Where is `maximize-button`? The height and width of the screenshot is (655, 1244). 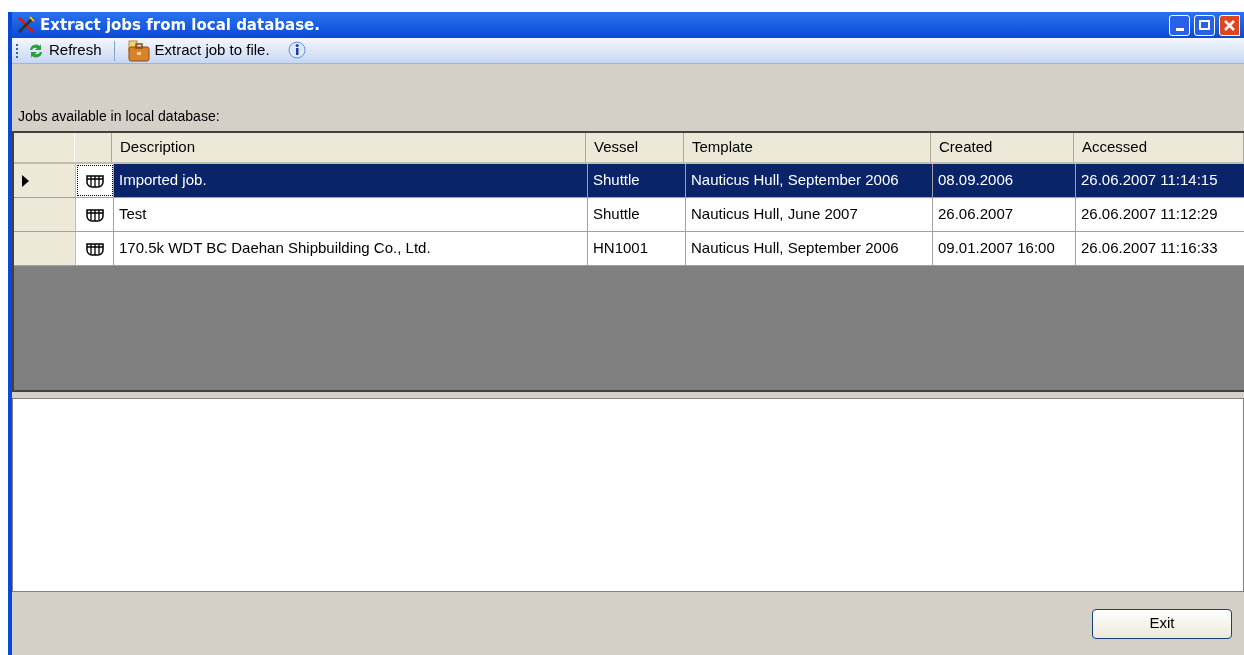 maximize-button is located at coordinates (1204, 25).